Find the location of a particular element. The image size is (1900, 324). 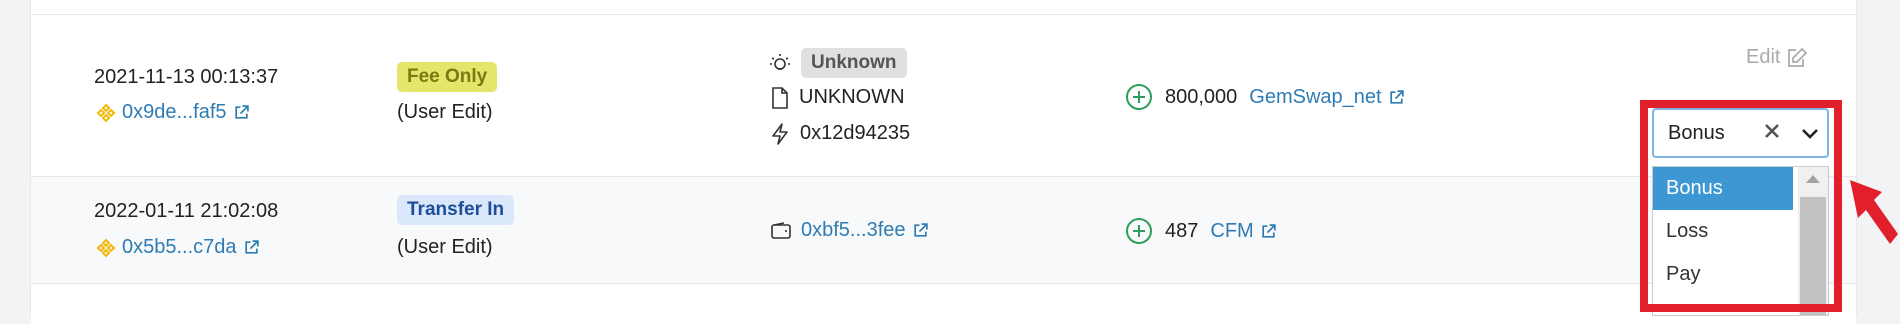

protocol-line: UNKNOWN is located at coordinates (838, 97).